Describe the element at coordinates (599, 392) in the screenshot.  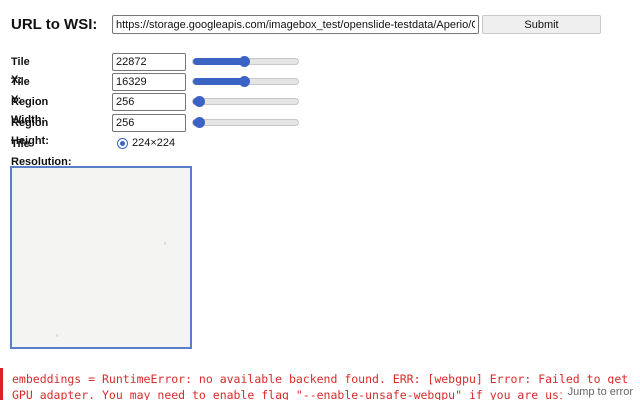
I see `jump-to-error-link: Jump to error` at that location.